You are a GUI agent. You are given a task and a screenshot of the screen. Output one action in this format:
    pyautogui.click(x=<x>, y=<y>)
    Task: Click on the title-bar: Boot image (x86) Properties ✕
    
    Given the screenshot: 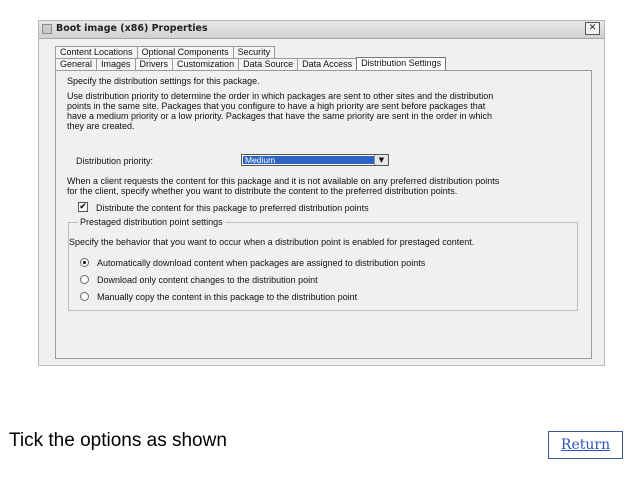 What is the action you would take?
    pyautogui.click(x=321, y=30)
    